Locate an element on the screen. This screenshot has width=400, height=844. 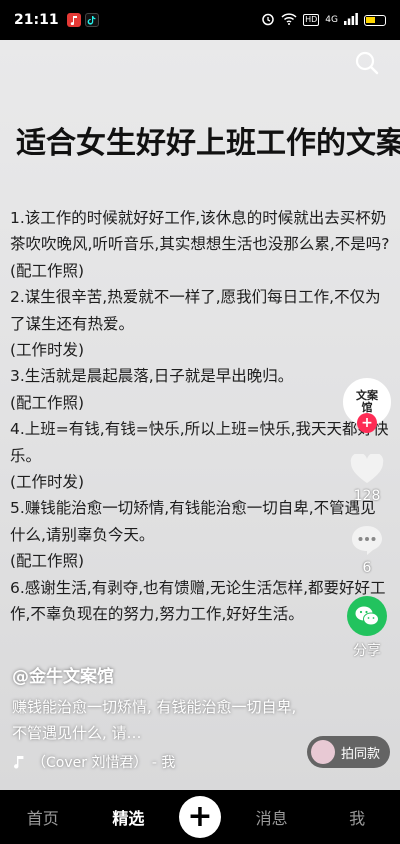
share-button: 分享 is located at coordinates (367, 628).